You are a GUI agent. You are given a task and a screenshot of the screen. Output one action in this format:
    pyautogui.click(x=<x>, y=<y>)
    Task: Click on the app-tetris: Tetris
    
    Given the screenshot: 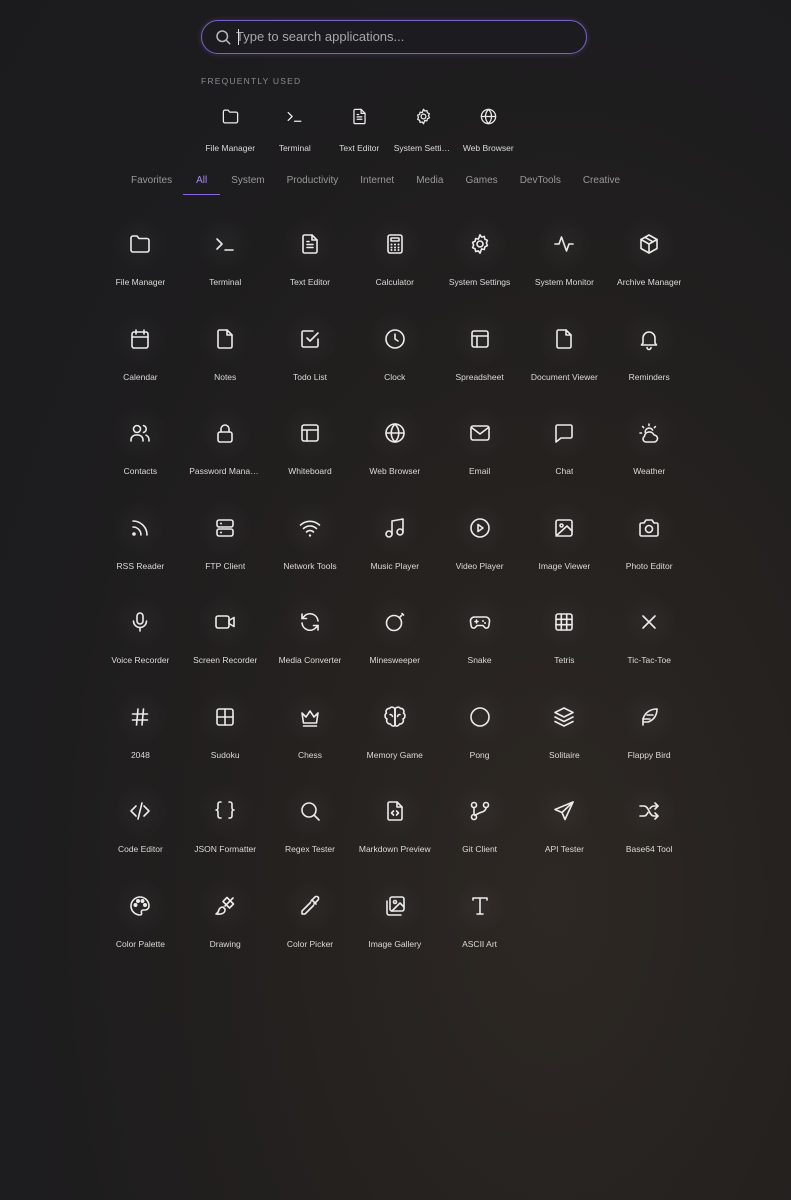 What is the action you would take?
    pyautogui.click(x=564, y=643)
    